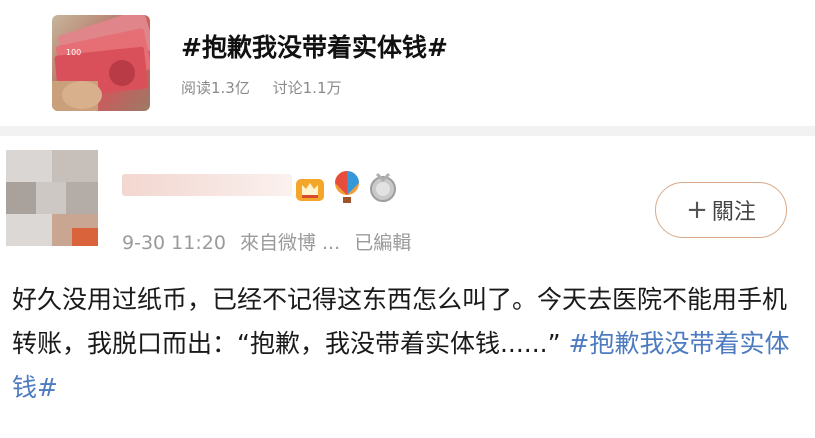 This screenshot has height=438, width=815. What do you see at coordinates (733, 212) in the screenshot?
I see `follow-label: 關注` at bounding box center [733, 212].